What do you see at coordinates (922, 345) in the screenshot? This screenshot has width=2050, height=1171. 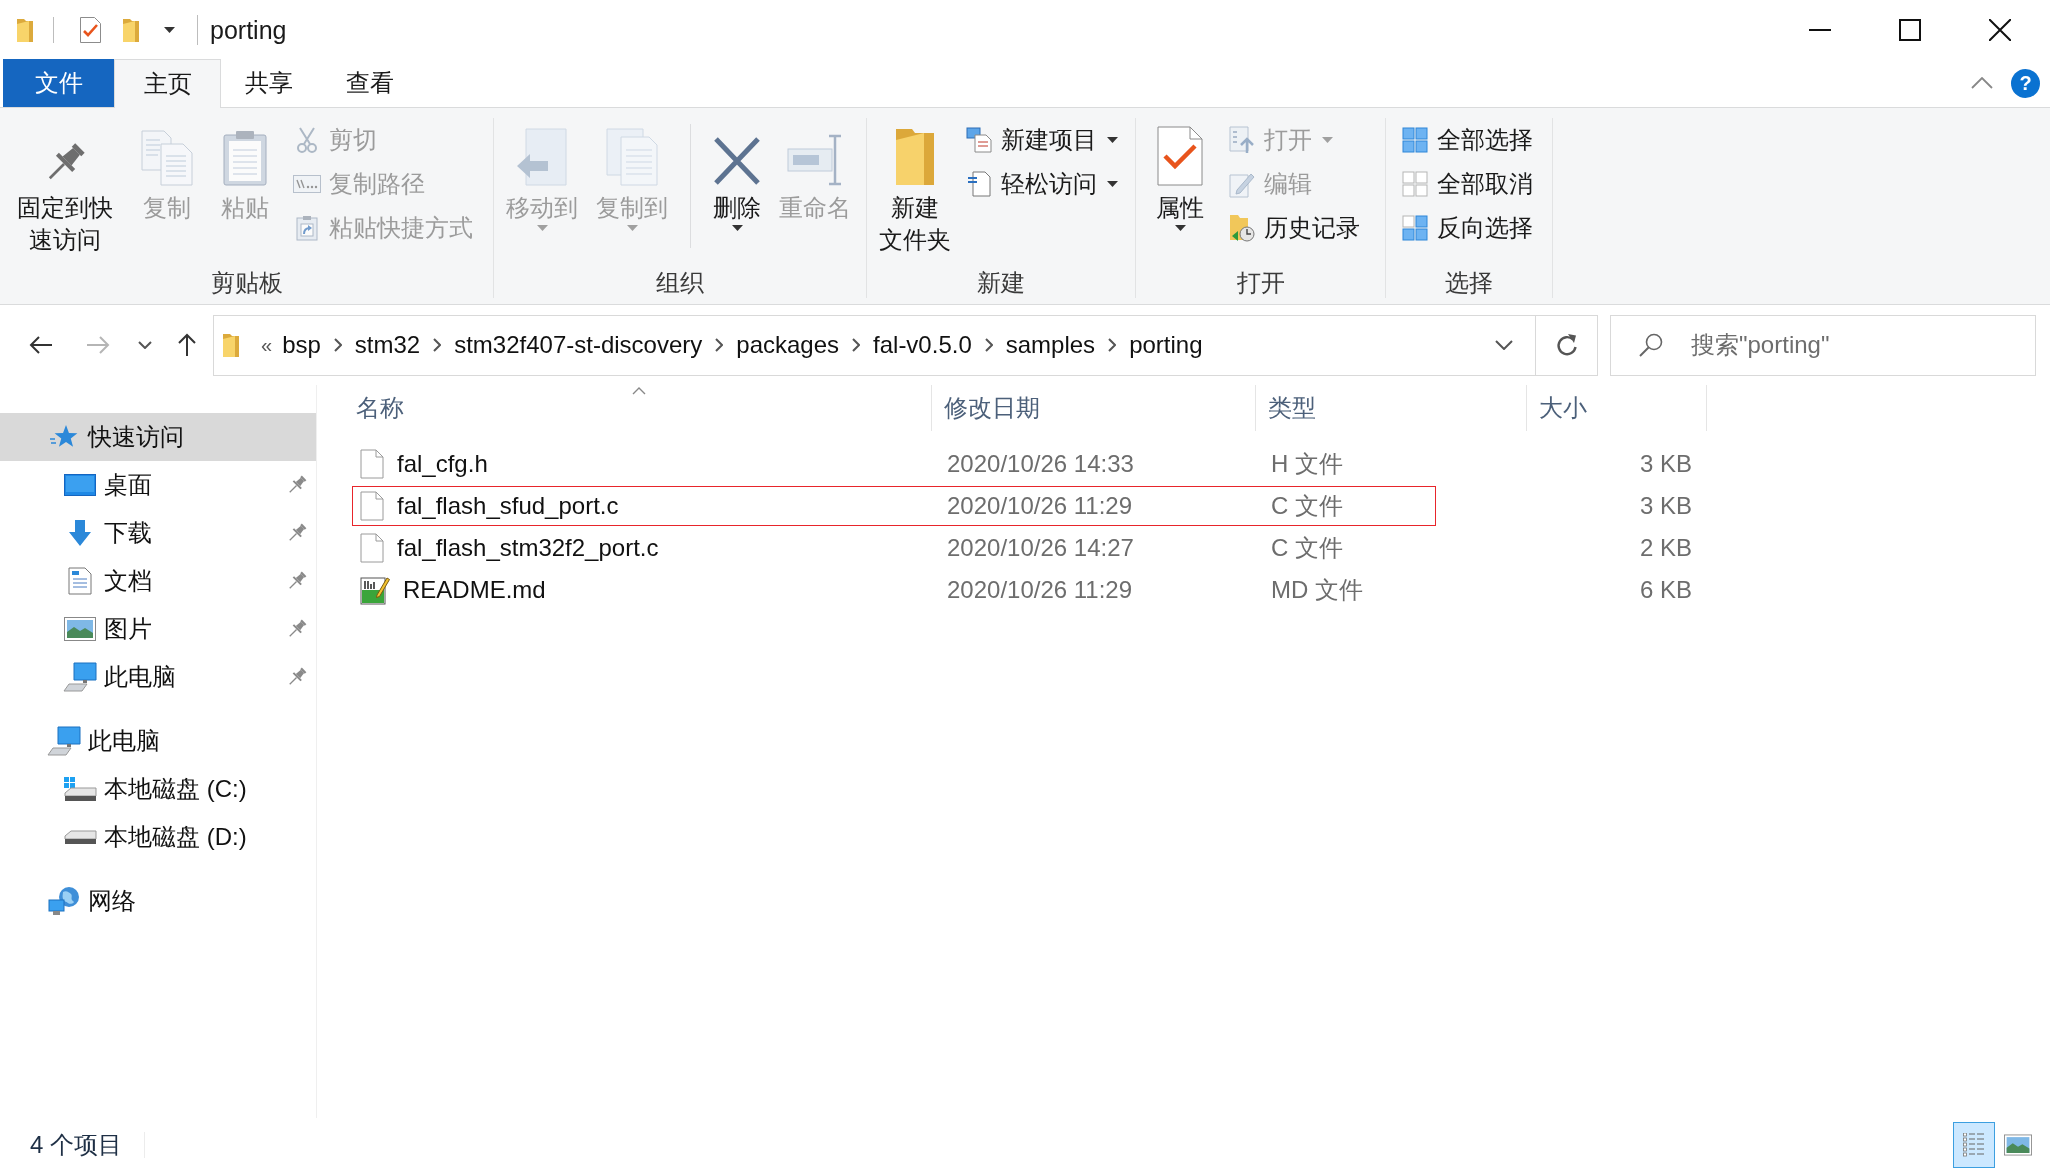 I see `breadcrumb-item: fal-v0.5.0` at bounding box center [922, 345].